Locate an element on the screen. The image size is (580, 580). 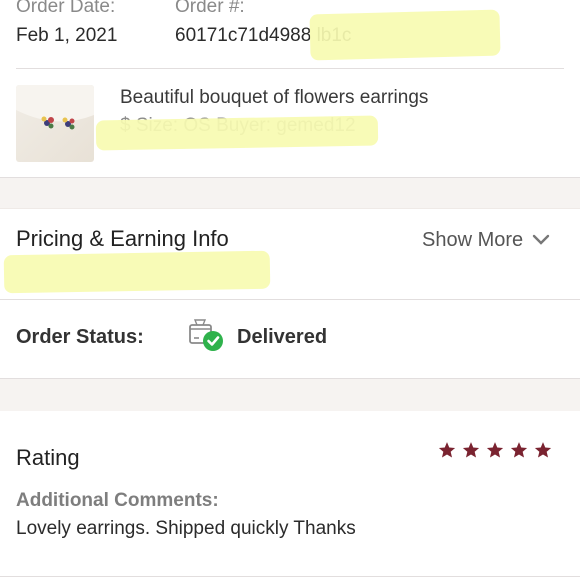
order-date-value: Feb 1, 2021 is located at coordinates (67, 35).